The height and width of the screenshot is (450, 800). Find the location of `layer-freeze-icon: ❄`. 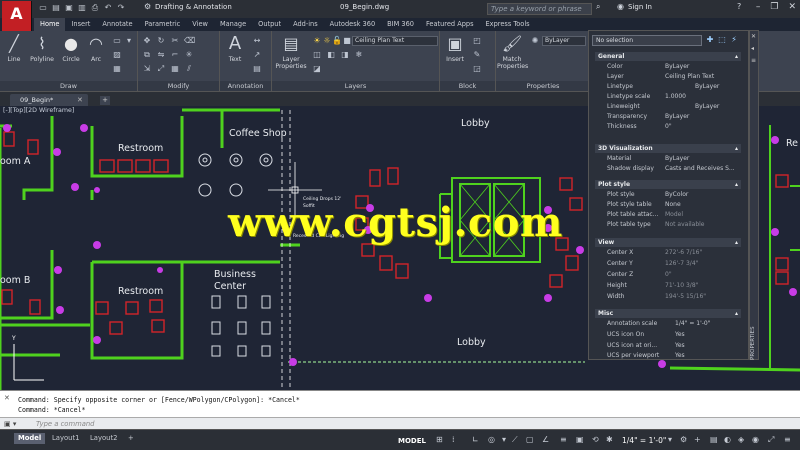

layer-freeze-icon: ❄ is located at coordinates (359, 55).